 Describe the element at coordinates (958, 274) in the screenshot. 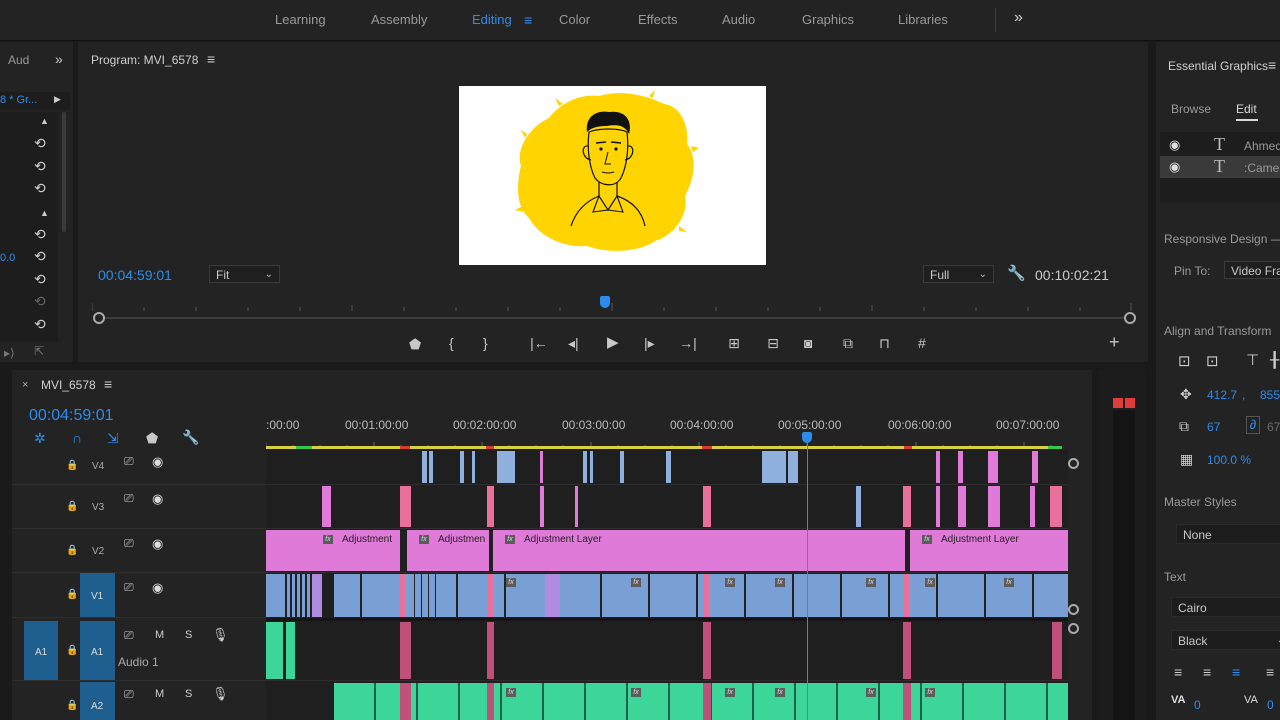

I see `resolution-dropdown: Full ⌄` at that location.